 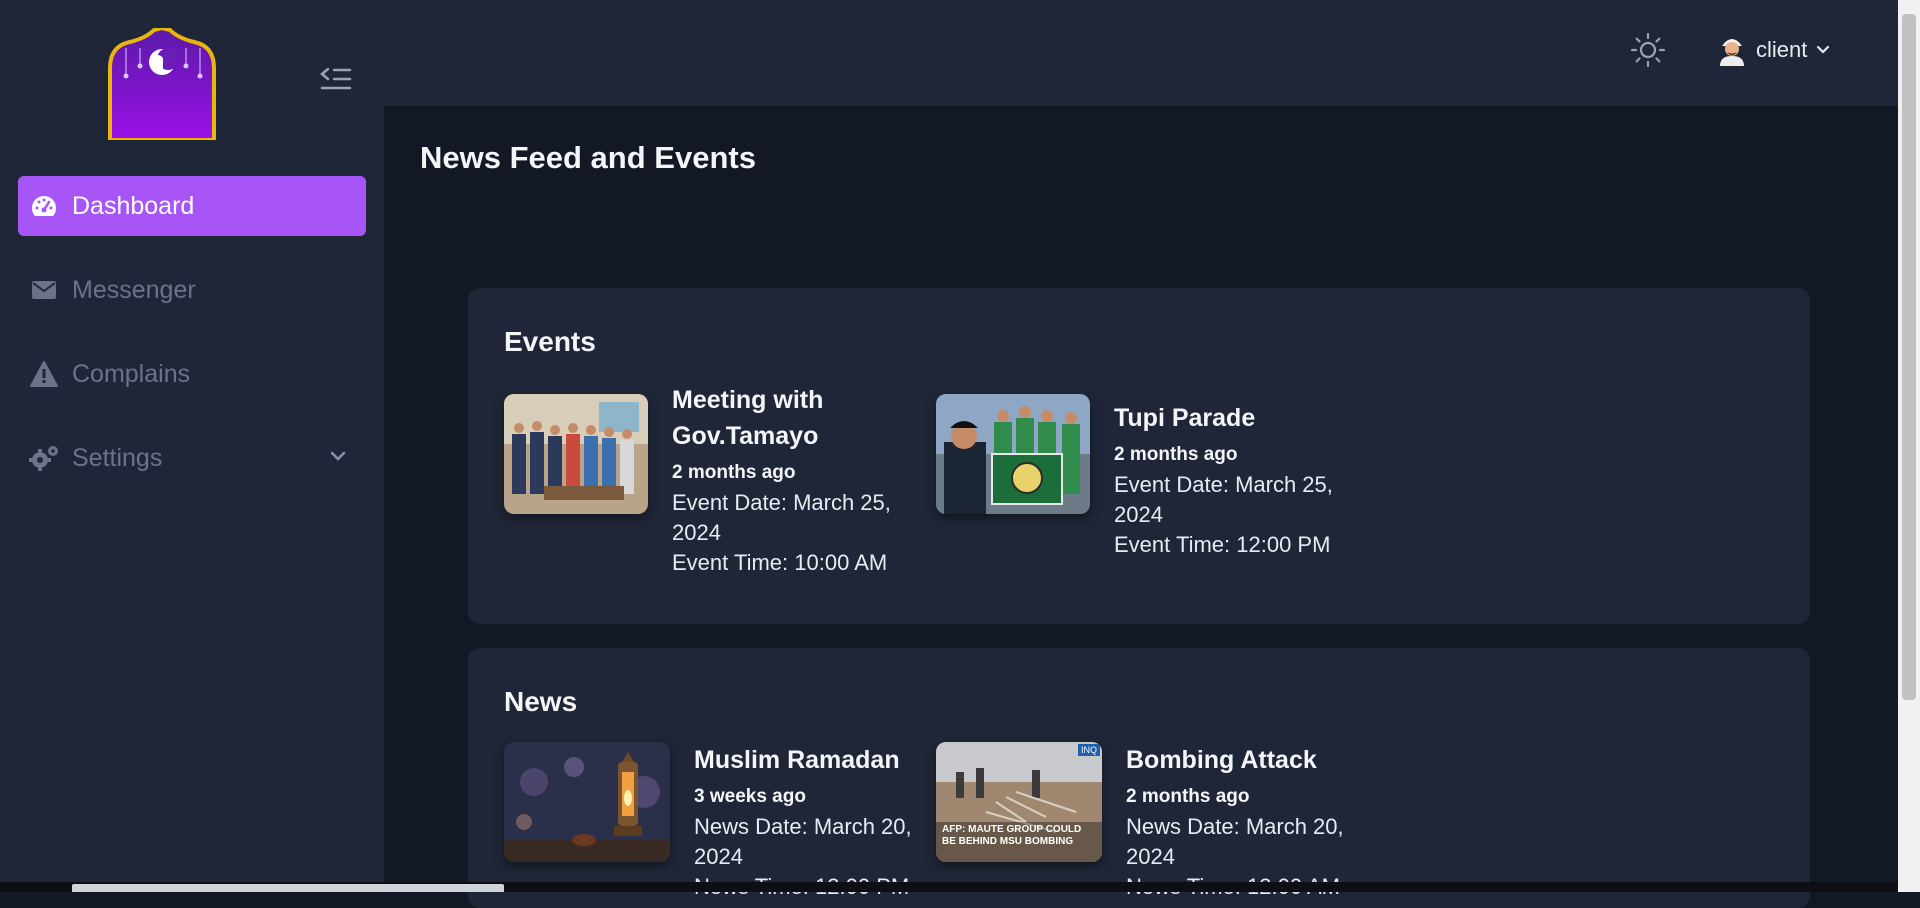 I want to click on collapse-sidebar-button, so click(x=336, y=79).